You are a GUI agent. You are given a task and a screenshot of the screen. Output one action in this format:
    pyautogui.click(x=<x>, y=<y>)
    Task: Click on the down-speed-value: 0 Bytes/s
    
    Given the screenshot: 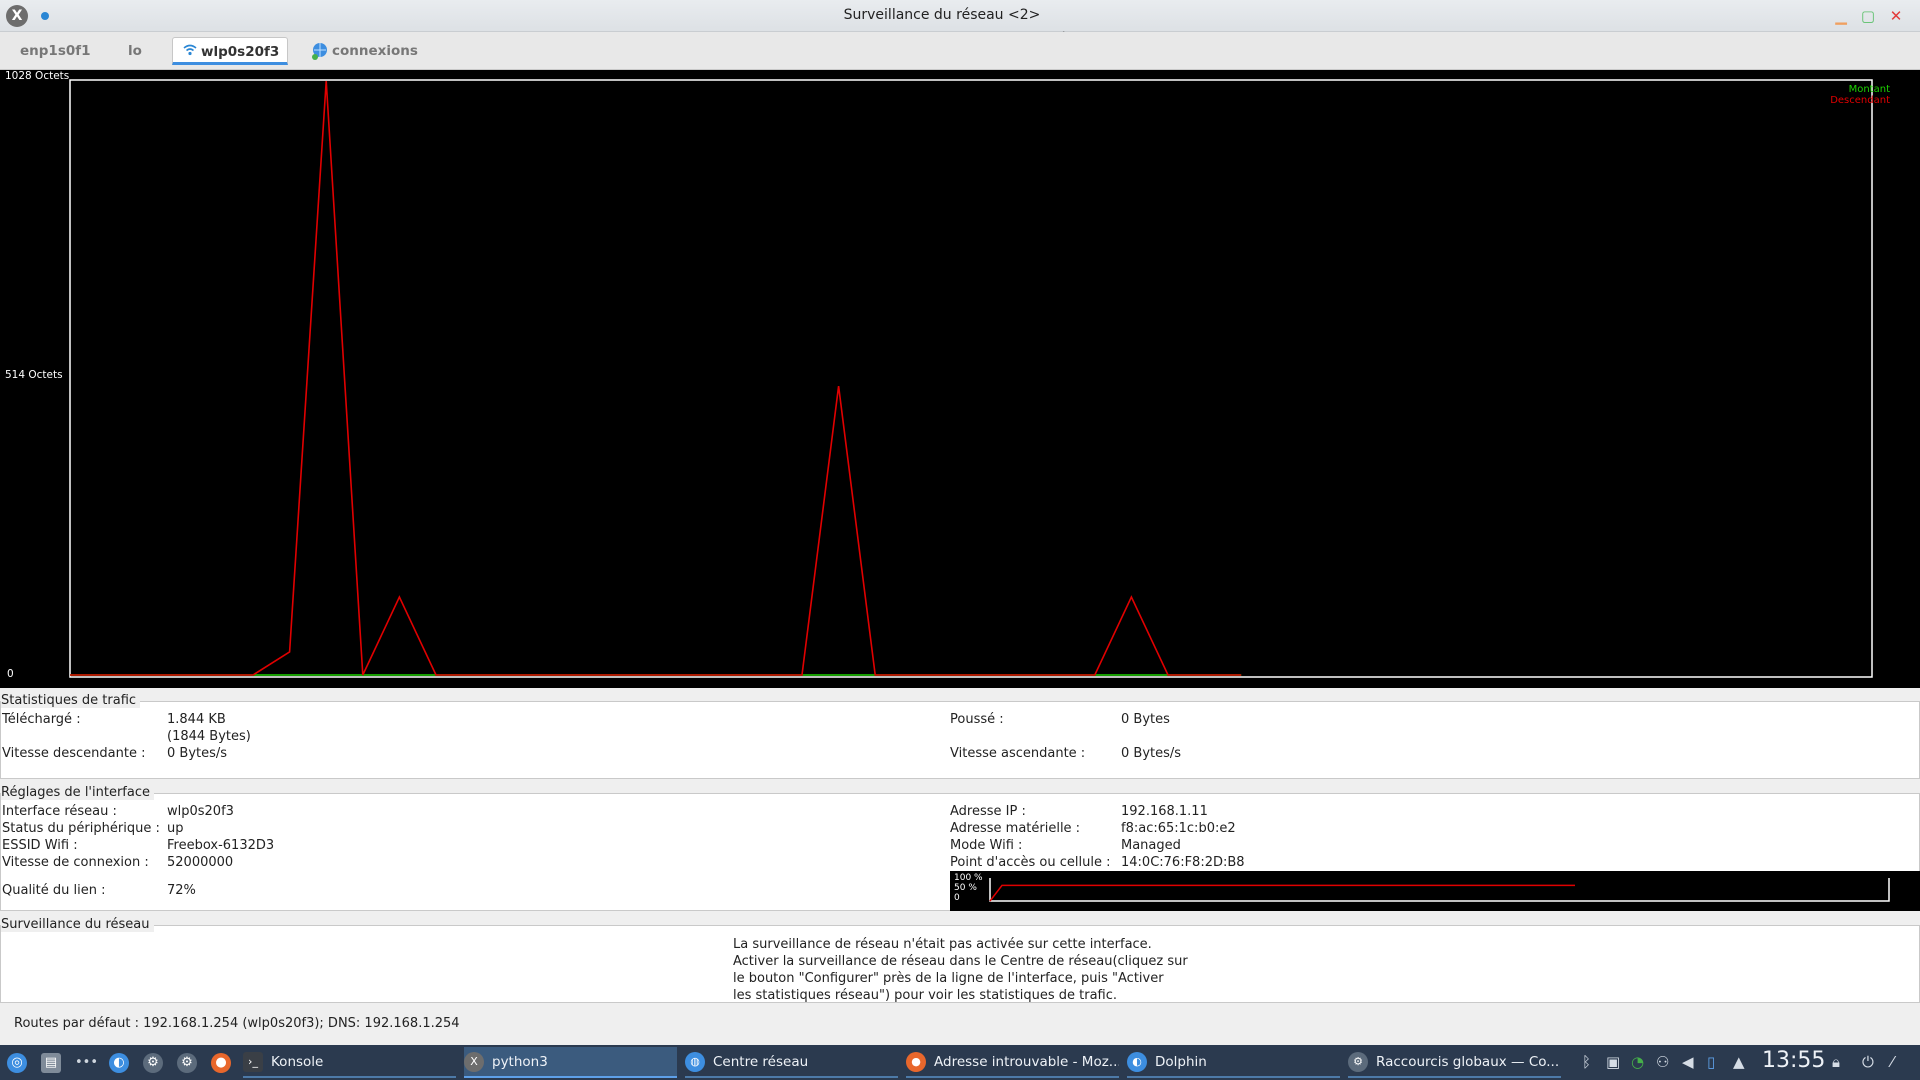 What is the action you would take?
    pyautogui.click(x=197, y=753)
    